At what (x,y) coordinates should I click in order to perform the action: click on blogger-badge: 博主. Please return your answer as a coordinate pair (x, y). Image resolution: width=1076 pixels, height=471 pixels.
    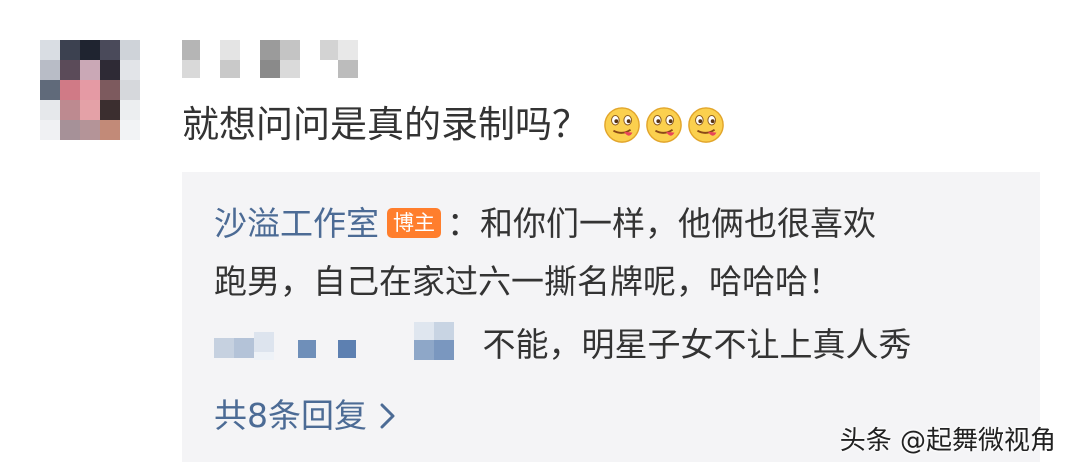
    Looking at the image, I should click on (414, 223).